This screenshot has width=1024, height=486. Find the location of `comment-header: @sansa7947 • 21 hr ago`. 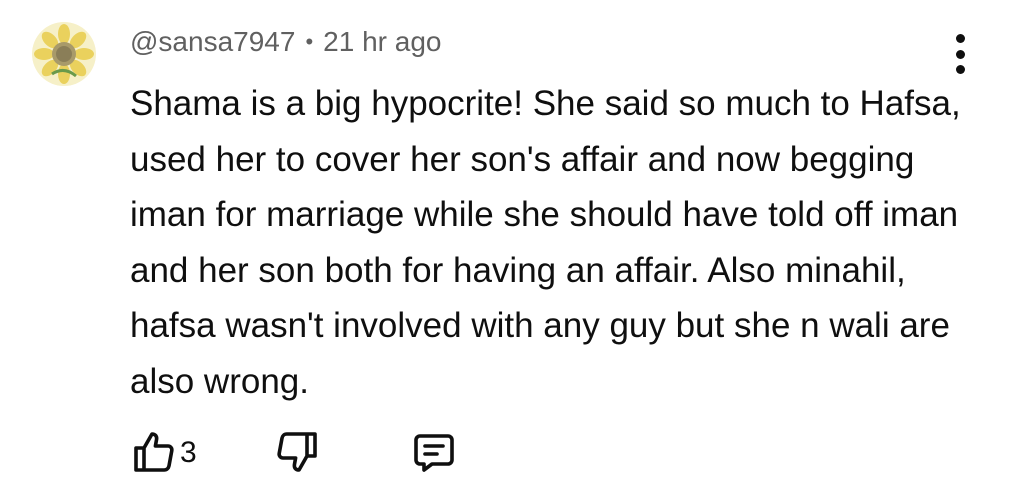

comment-header: @sansa7947 • 21 hr ago is located at coordinates (285, 42).